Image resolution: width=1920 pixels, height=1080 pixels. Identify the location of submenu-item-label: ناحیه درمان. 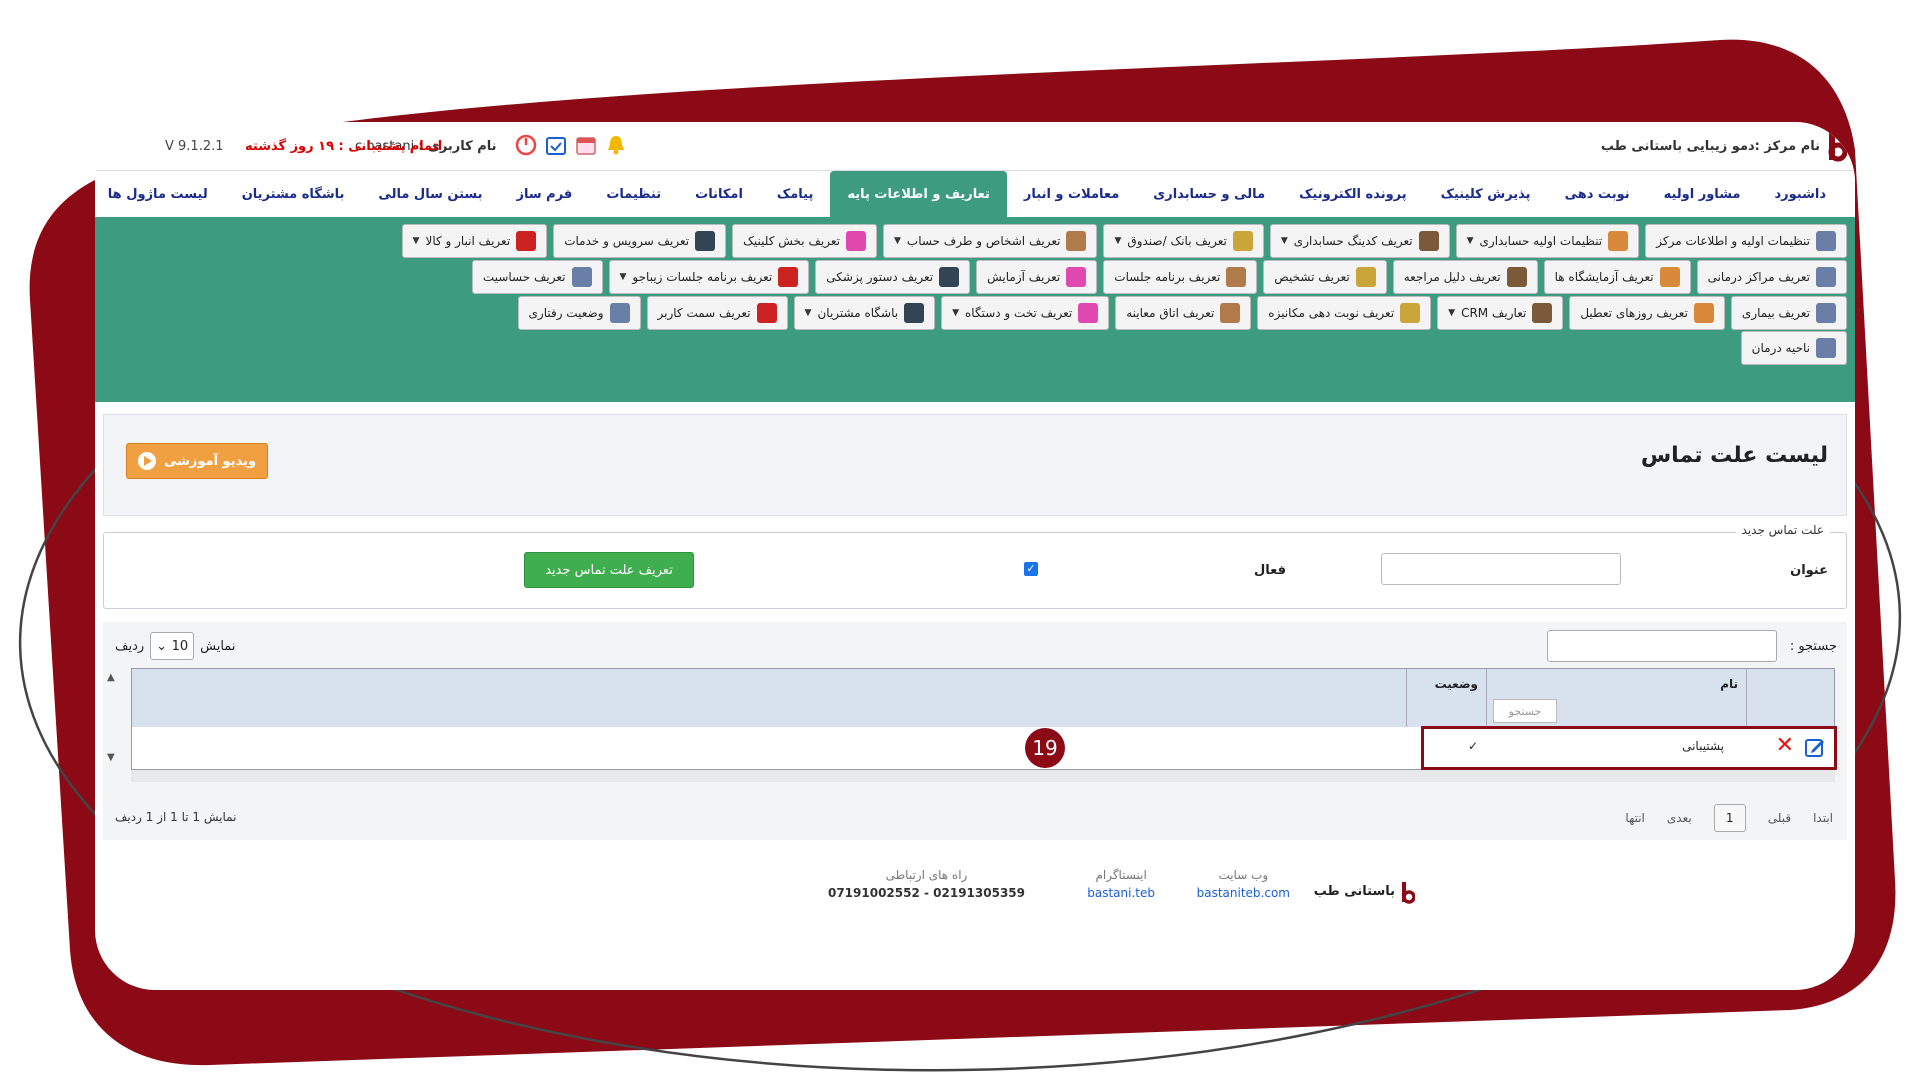
(1780, 348).